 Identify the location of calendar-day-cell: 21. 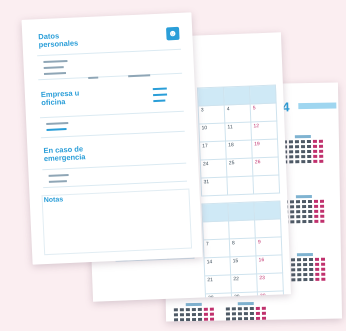
(218, 285).